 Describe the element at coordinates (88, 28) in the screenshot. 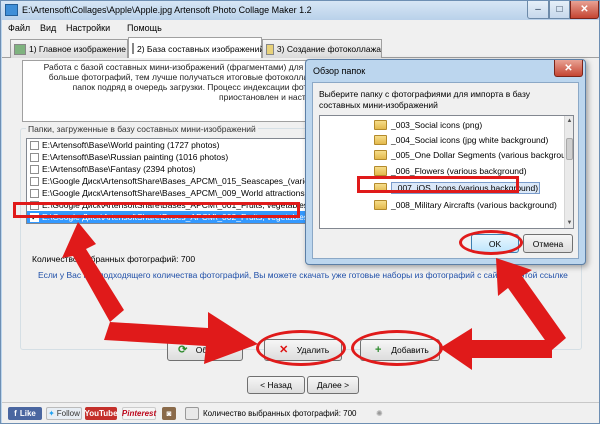

I see `menu-settings: Настройки` at that location.